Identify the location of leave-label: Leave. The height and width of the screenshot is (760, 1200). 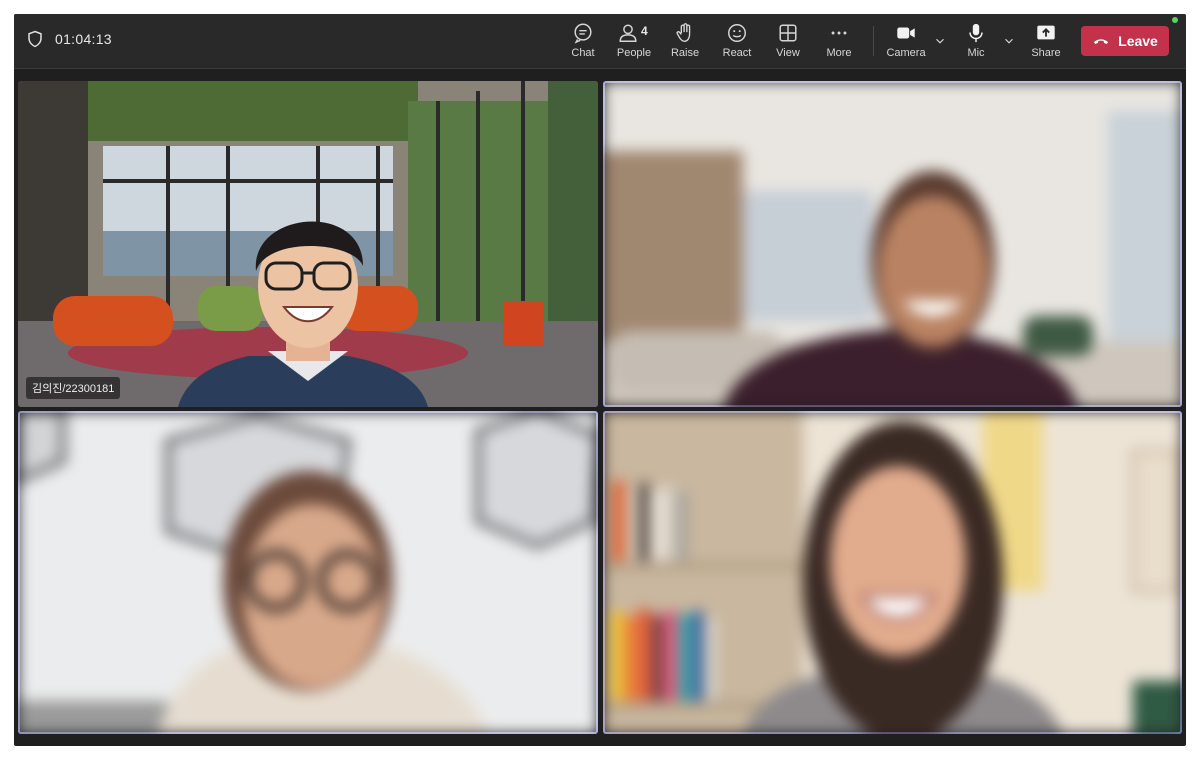
(1138, 41).